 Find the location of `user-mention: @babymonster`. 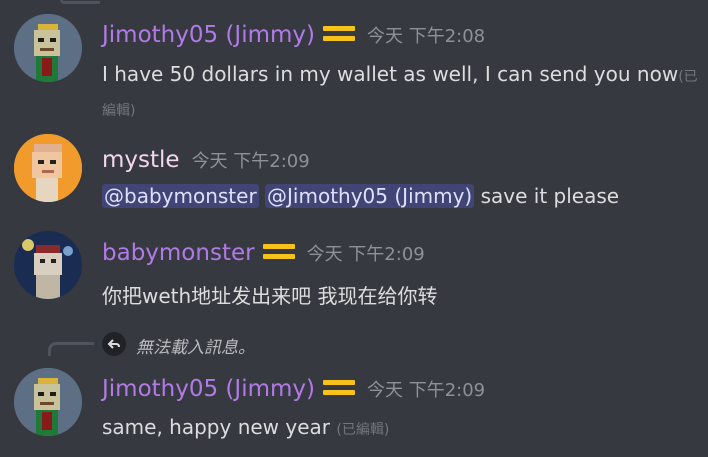

user-mention: @babymonster is located at coordinates (180, 196).